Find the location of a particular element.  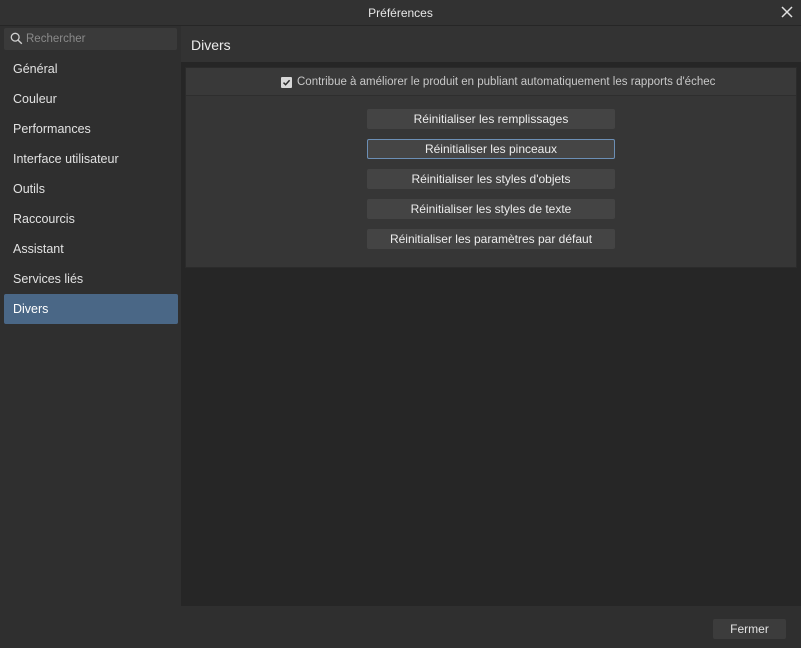

title-bar: Préférences is located at coordinates (400, 13).